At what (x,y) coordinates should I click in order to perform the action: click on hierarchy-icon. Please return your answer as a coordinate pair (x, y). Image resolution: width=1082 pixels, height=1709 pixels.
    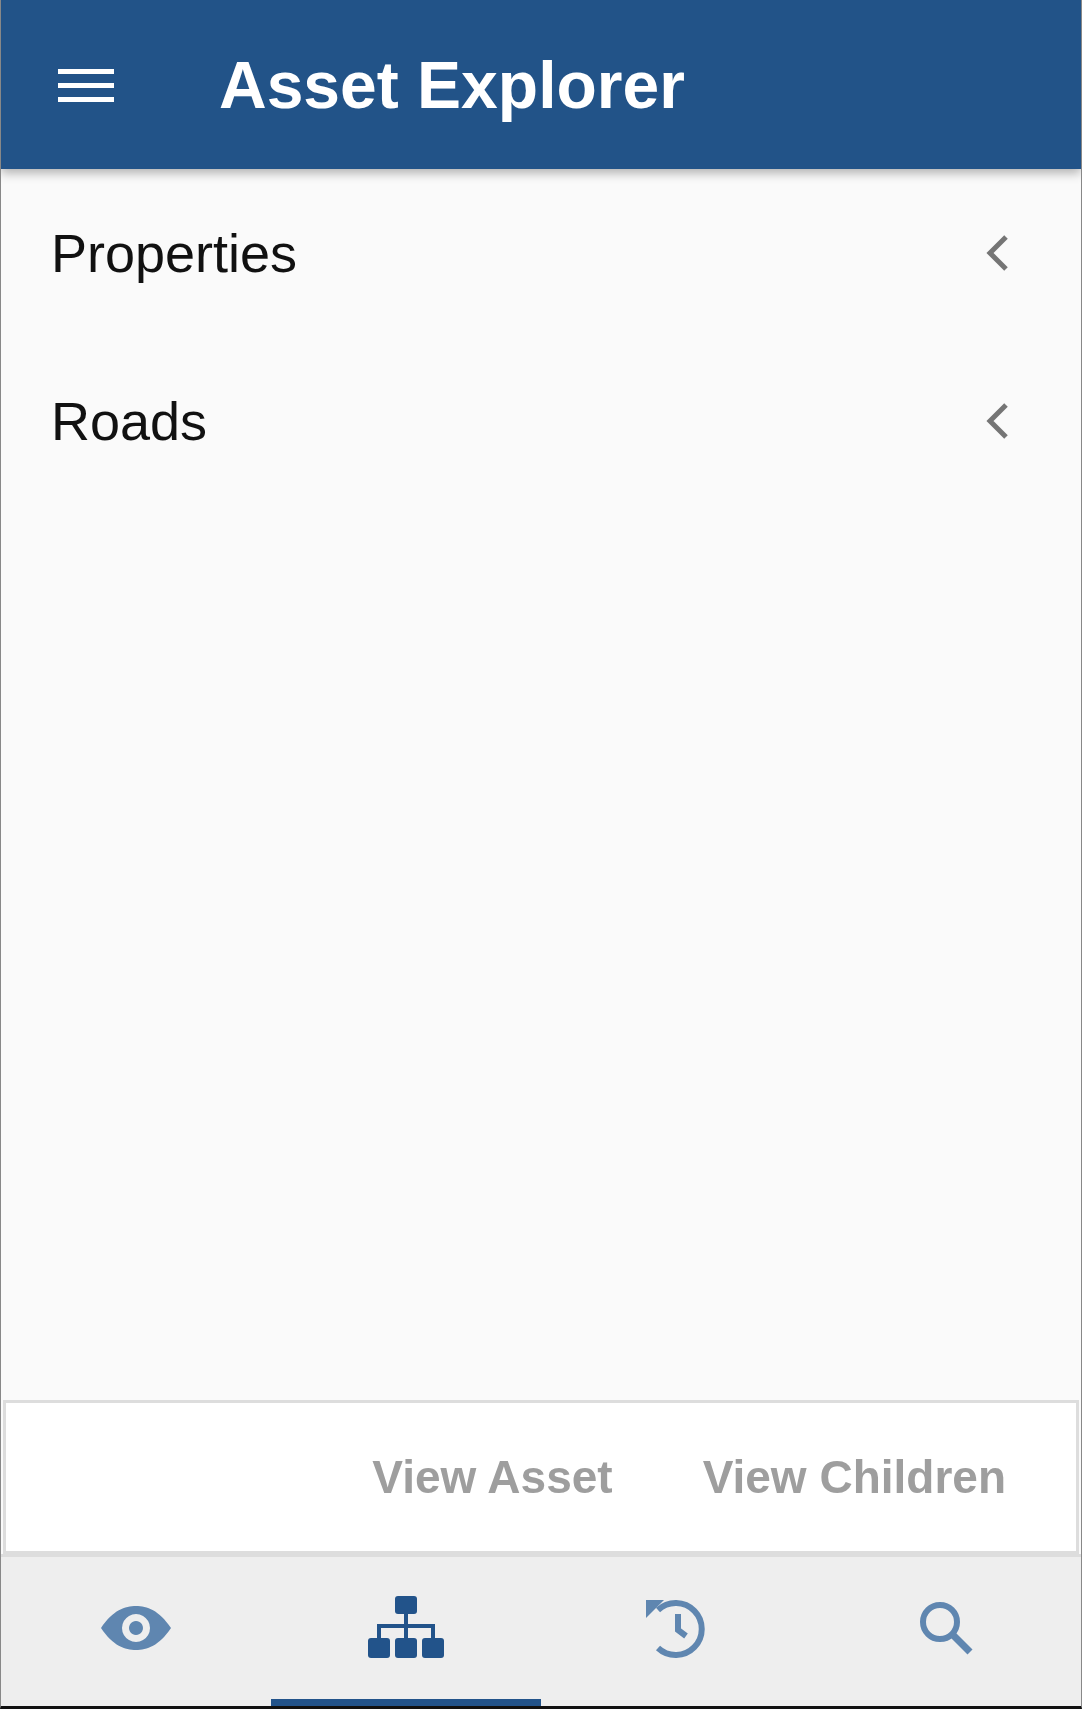
    Looking at the image, I should click on (406, 1628).